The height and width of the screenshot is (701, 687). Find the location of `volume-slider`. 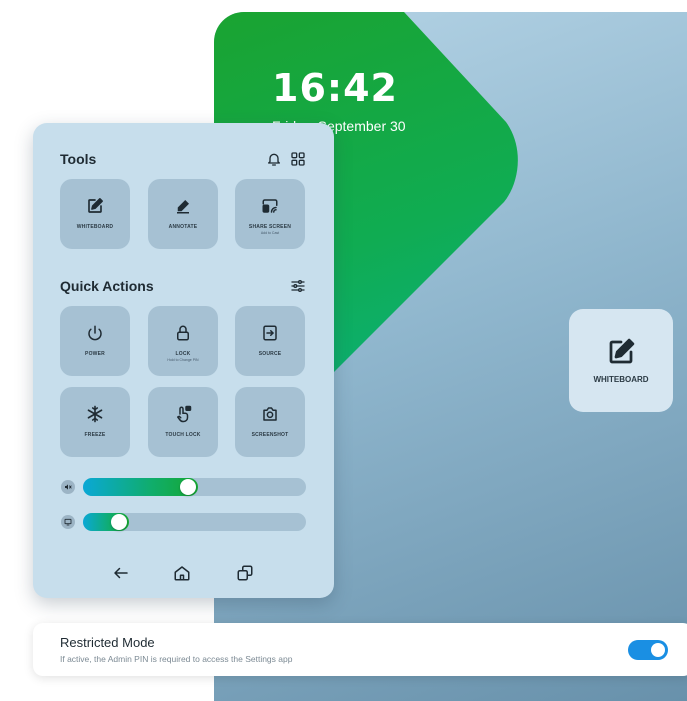

volume-slider is located at coordinates (194, 487).